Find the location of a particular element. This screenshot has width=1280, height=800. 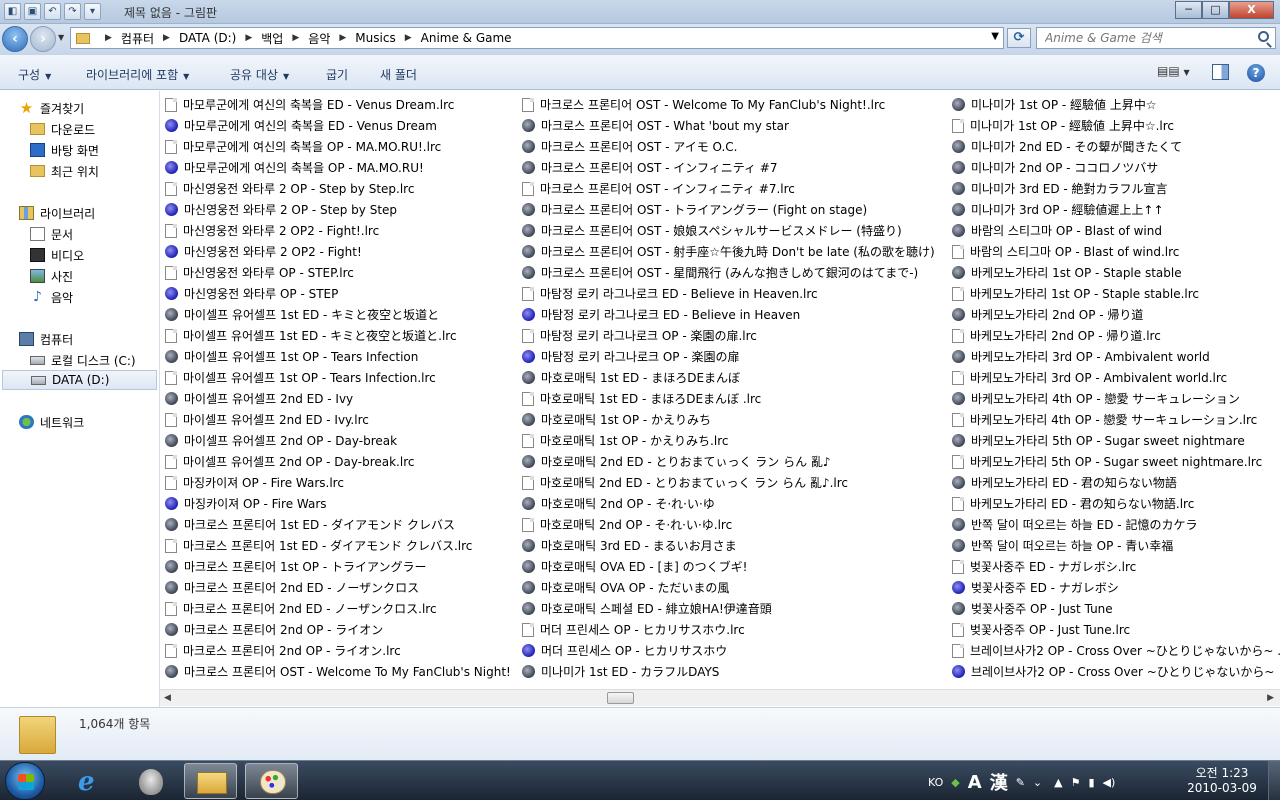

file-item: 바케모노가타리 1st OP - Staple stable is located at coordinates (1116, 272).